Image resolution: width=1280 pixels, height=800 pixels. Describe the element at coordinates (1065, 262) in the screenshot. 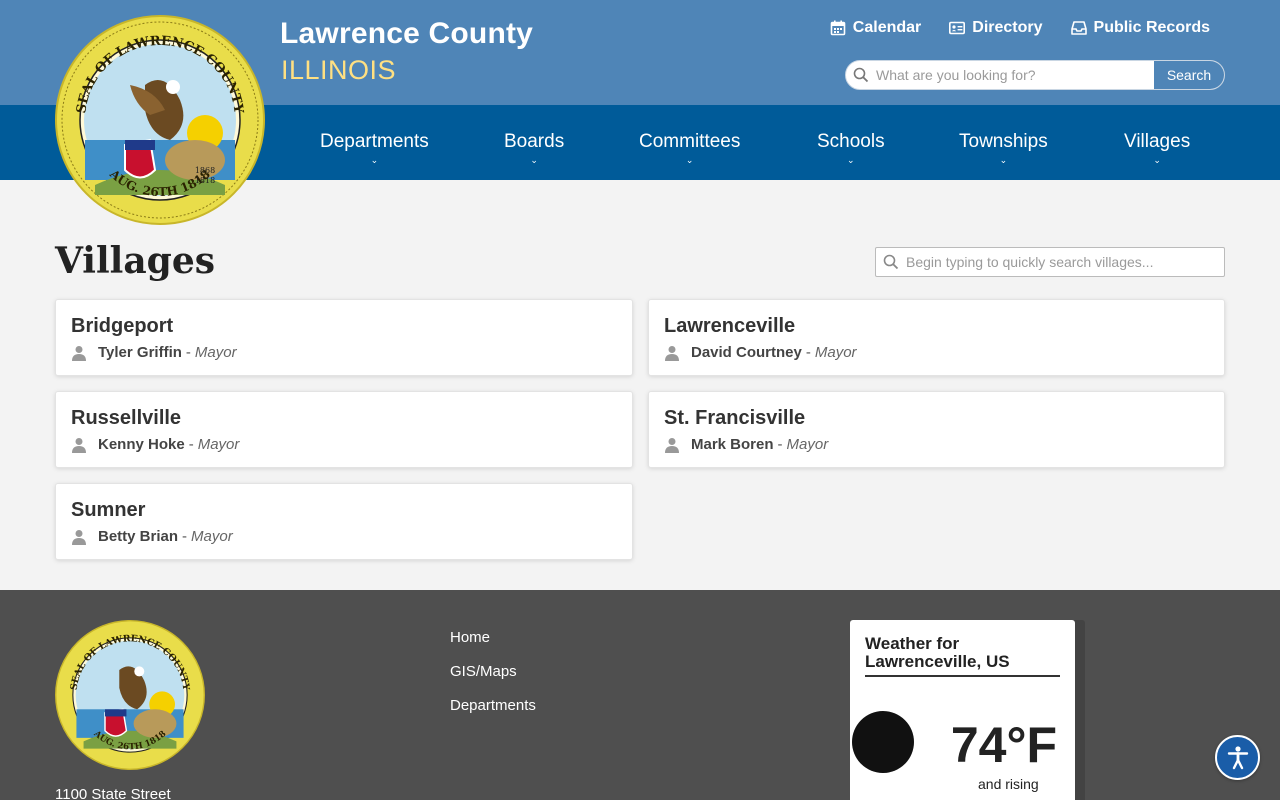

I see `village-filter-input` at that location.